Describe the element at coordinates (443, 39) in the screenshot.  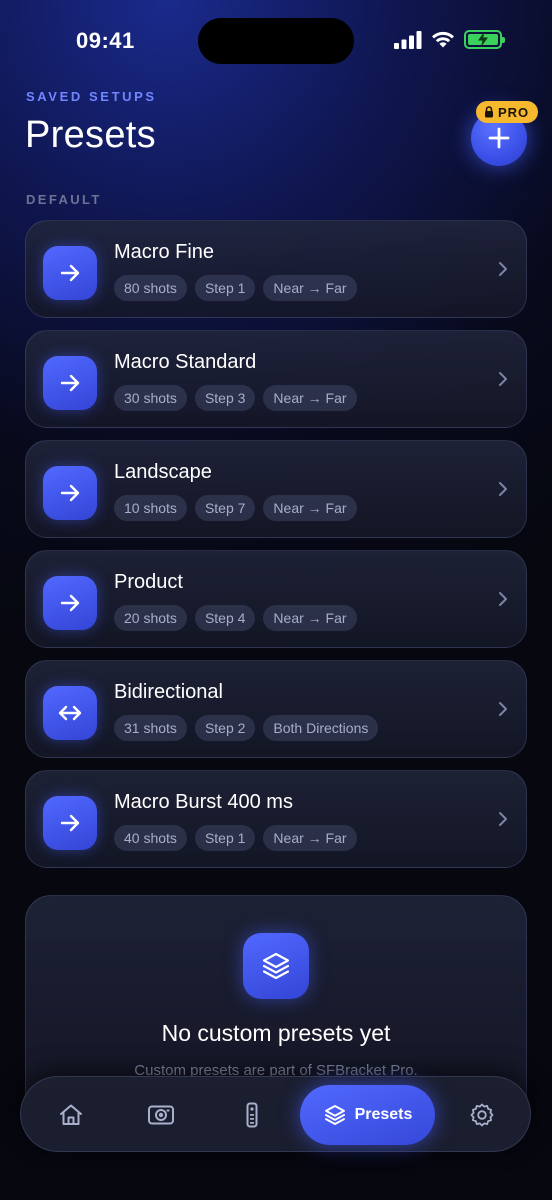
I see `wifi-icon` at that location.